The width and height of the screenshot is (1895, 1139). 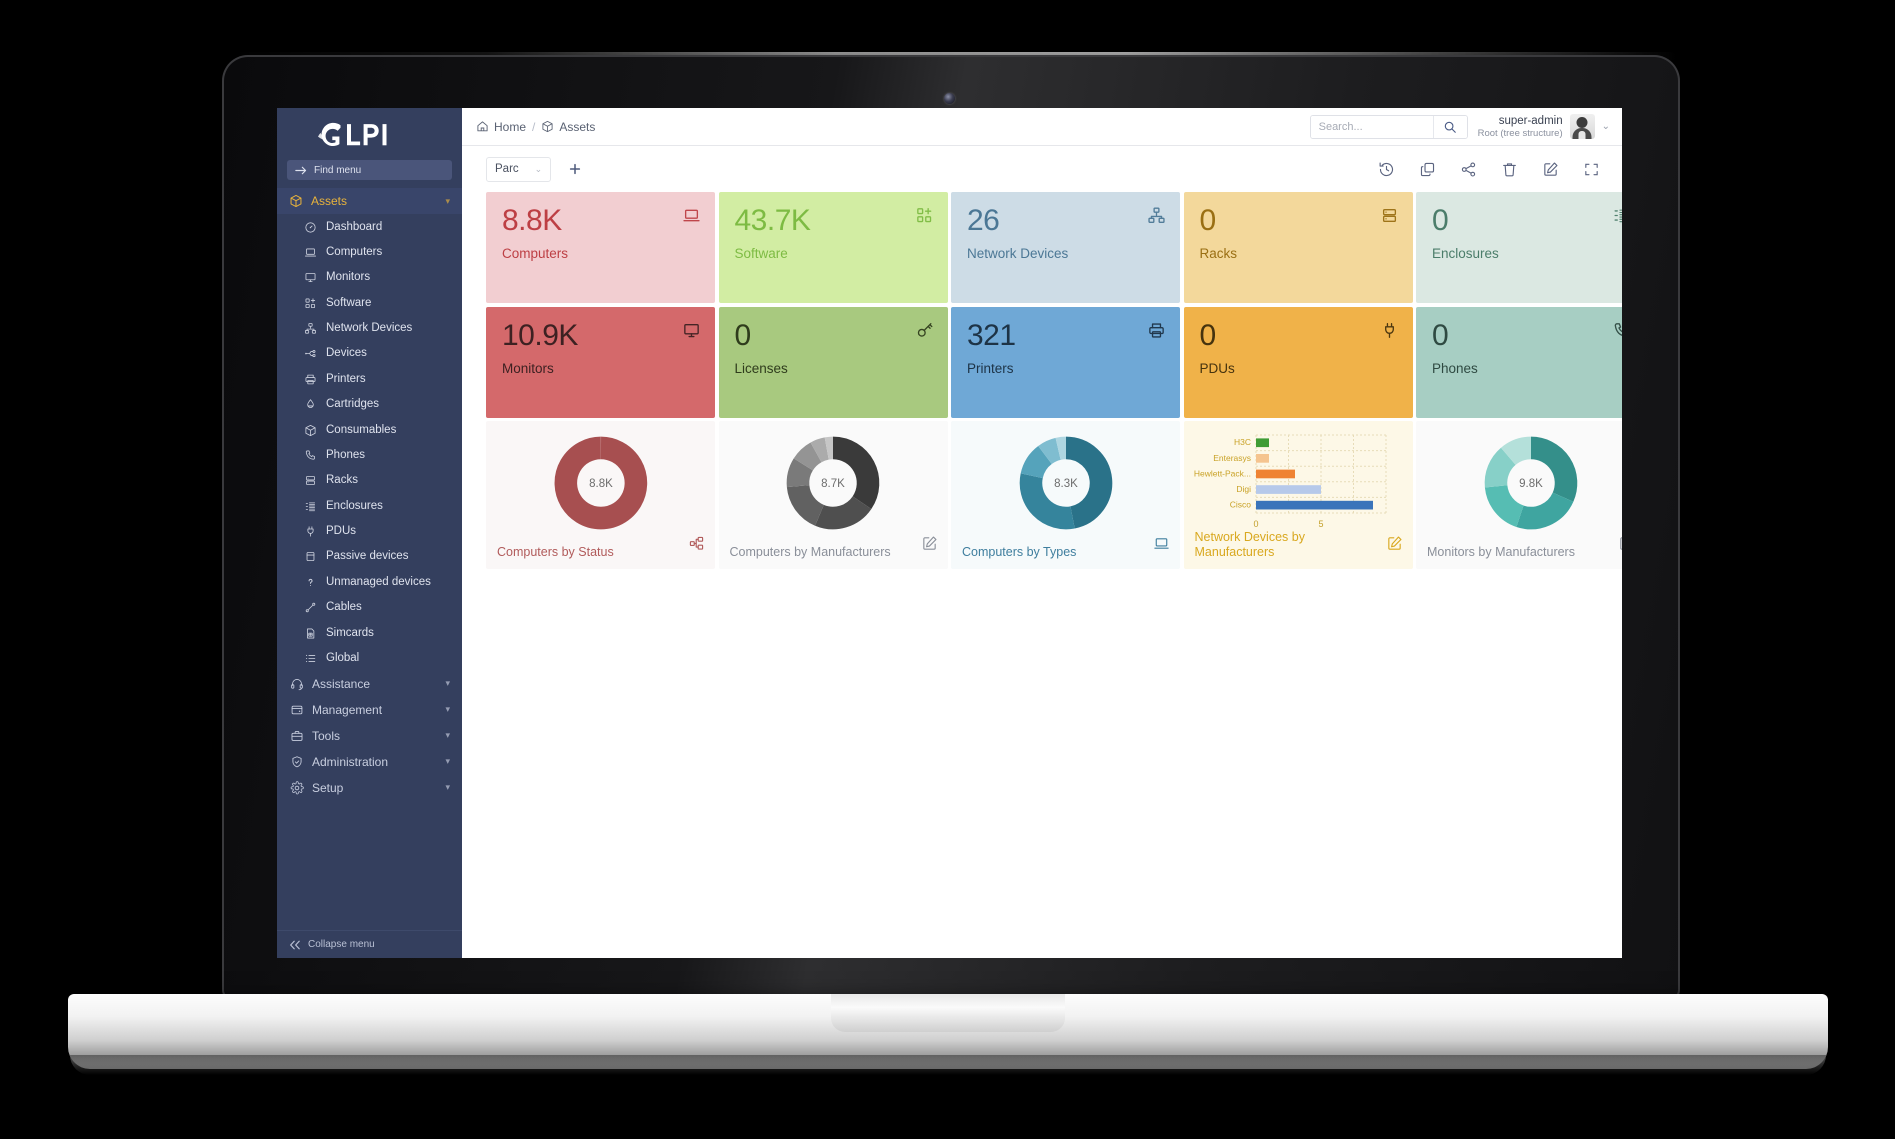 I want to click on sidebar-item-racks: Racks, so click(x=369, y=480).